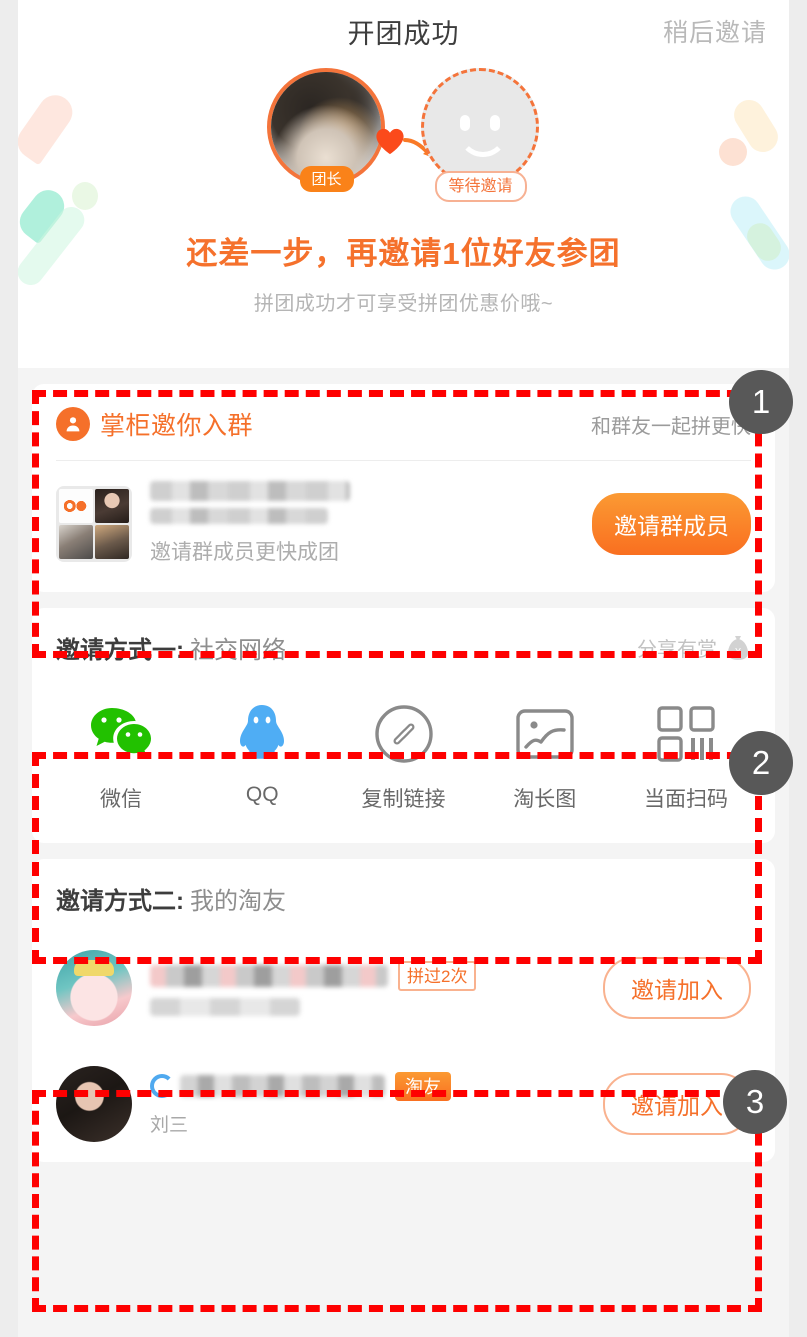  What do you see at coordinates (437, 975) in the screenshot?
I see `friend-badge: 拼过2次` at bounding box center [437, 975].